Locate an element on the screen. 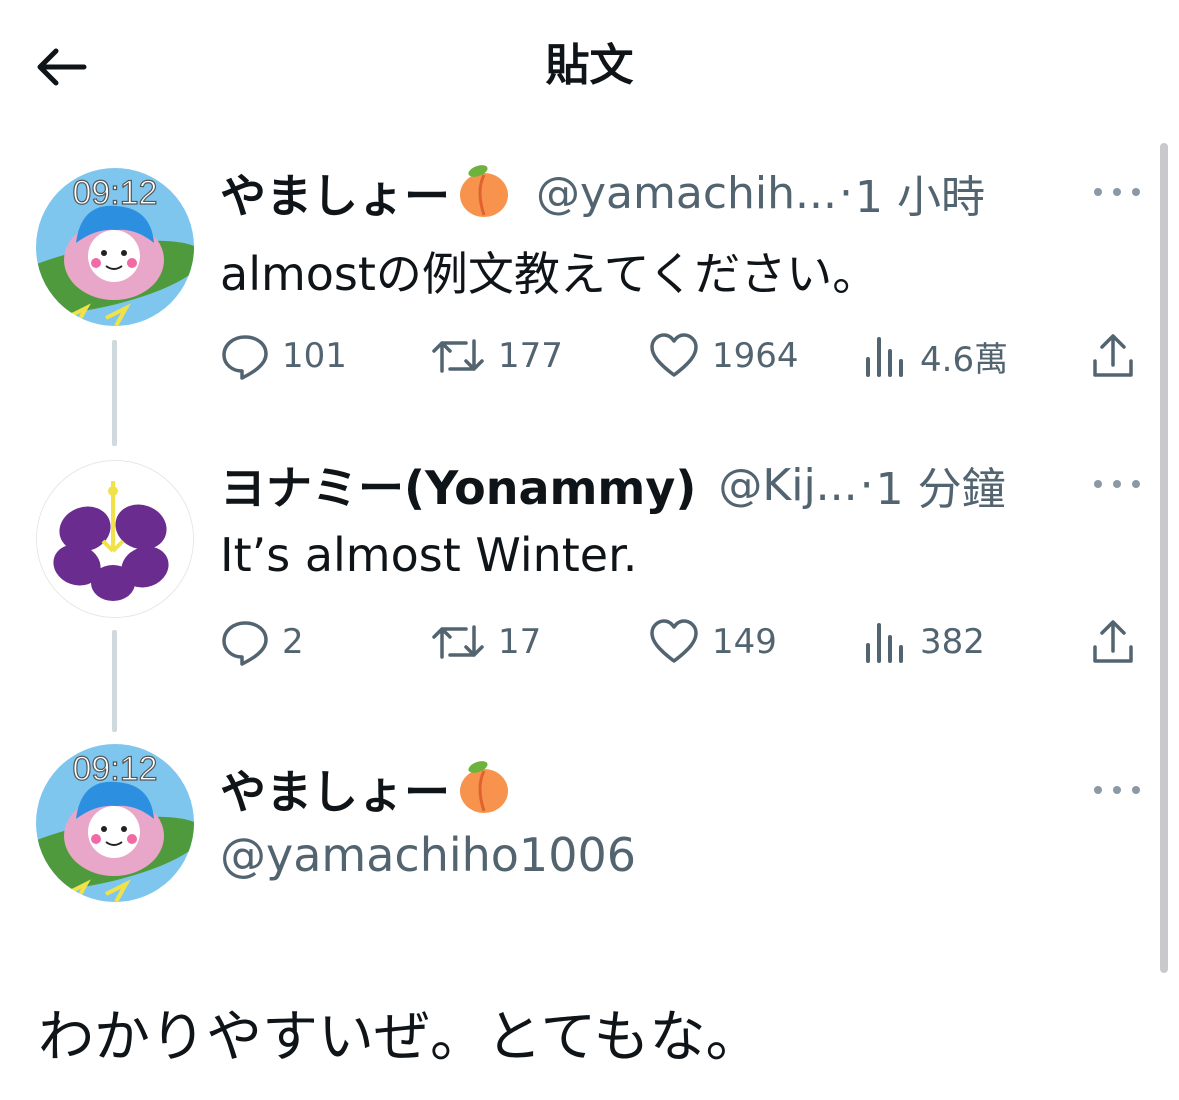 The height and width of the screenshot is (1100, 1179). tweet-actions: 101 177 1964 4.6萬 is located at coordinates (685, 356).